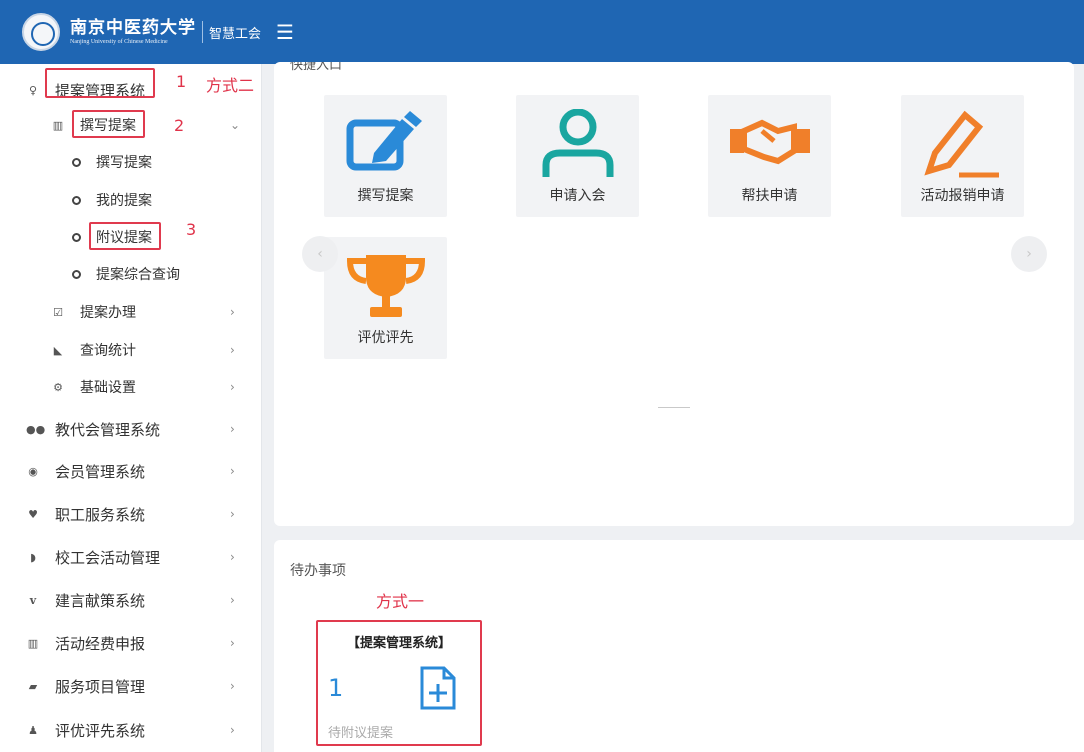 The width and height of the screenshot is (1084, 752). Describe the element at coordinates (124, 163) in the screenshot. I see `sidebar-item-label: 撰写提案` at that location.